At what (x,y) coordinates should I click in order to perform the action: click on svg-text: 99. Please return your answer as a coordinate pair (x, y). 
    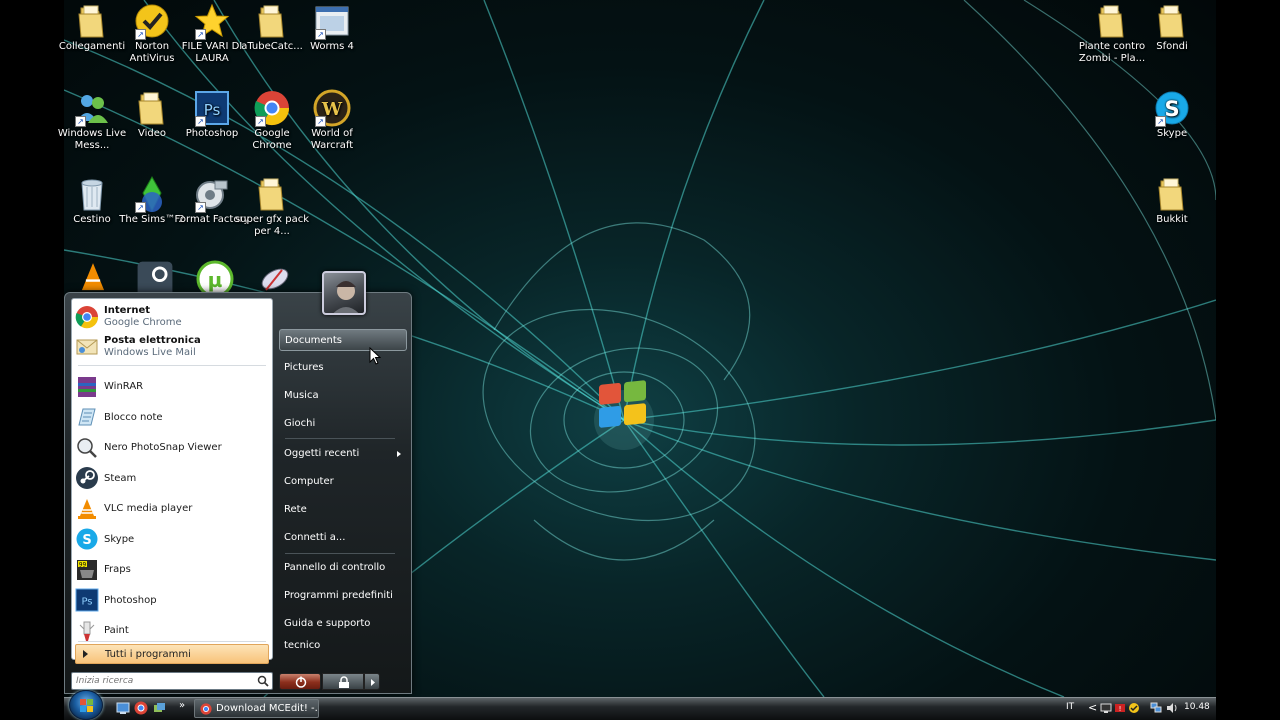
    Looking at the image, I should click on (83, 564).